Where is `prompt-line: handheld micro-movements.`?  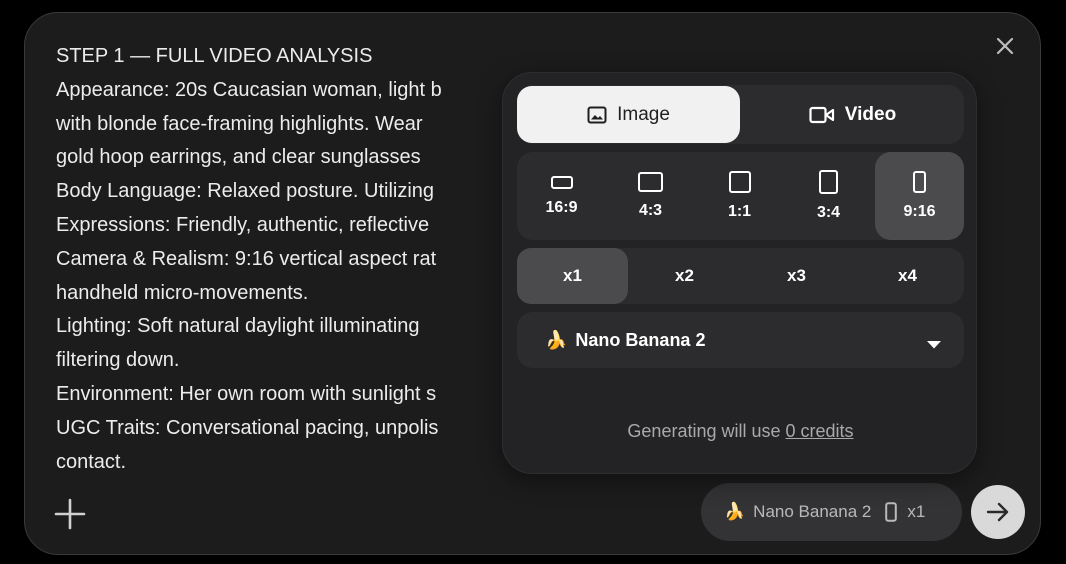 prompt-line: handheld micro-movements. is located at coordinates (182, 292).